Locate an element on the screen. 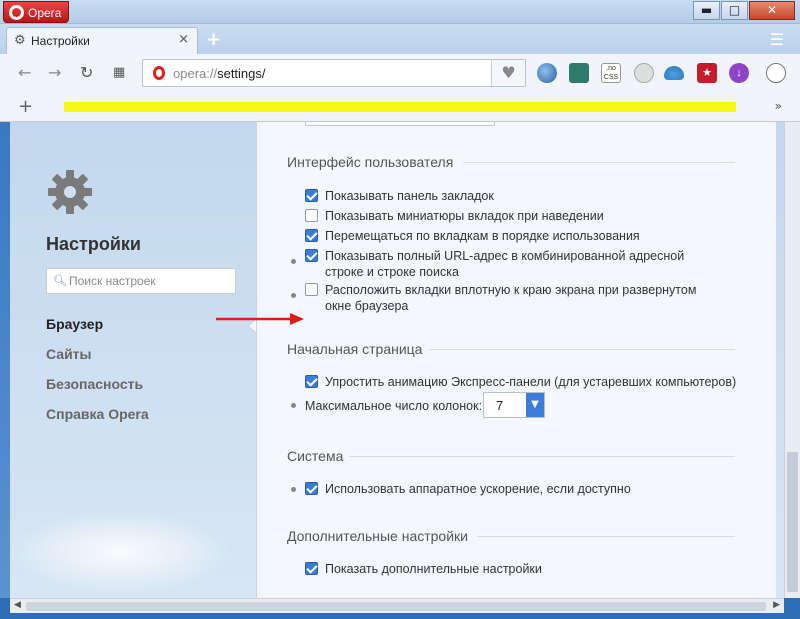 The width and height of the screenshot is (800, 619). url-scheme: opera:// is located at coordinates (195, 73).